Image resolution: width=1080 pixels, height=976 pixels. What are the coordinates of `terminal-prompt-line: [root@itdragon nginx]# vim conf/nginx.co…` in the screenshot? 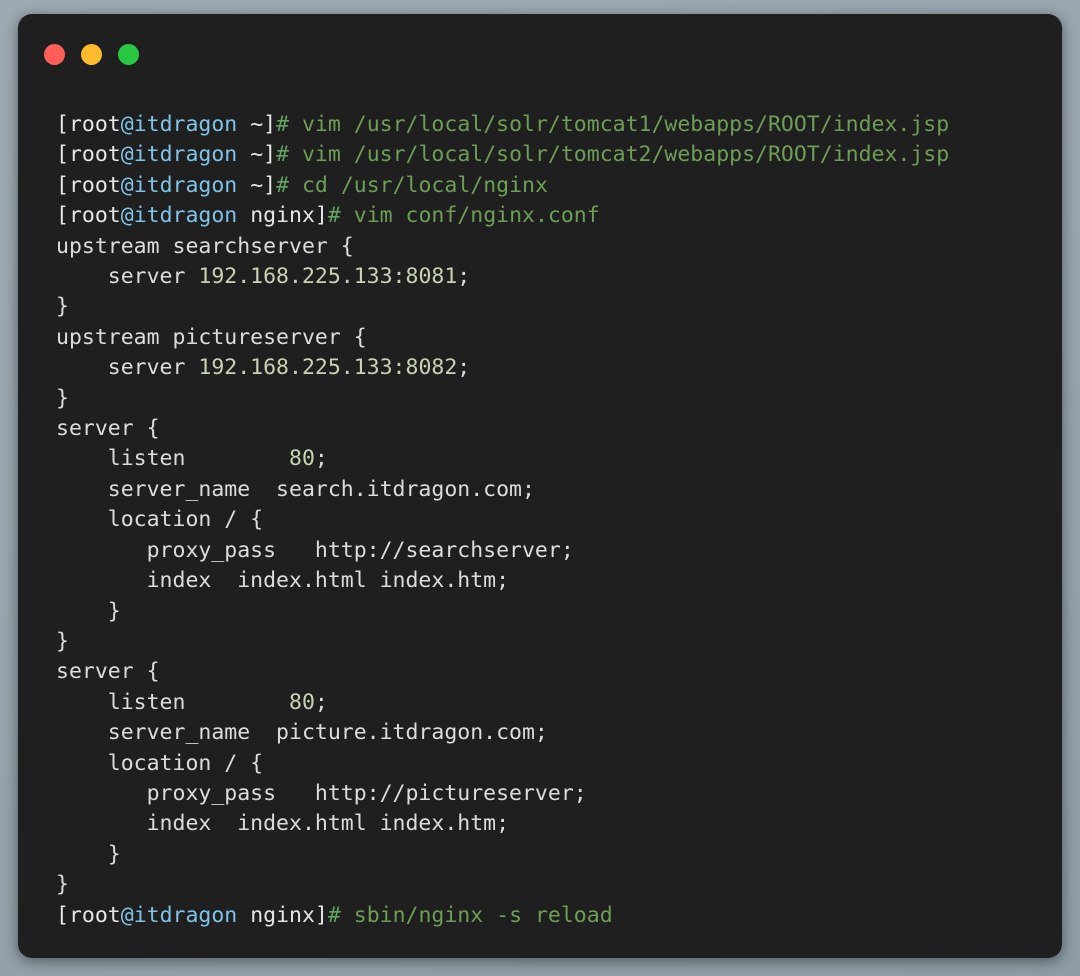 It's located at (559, 216).